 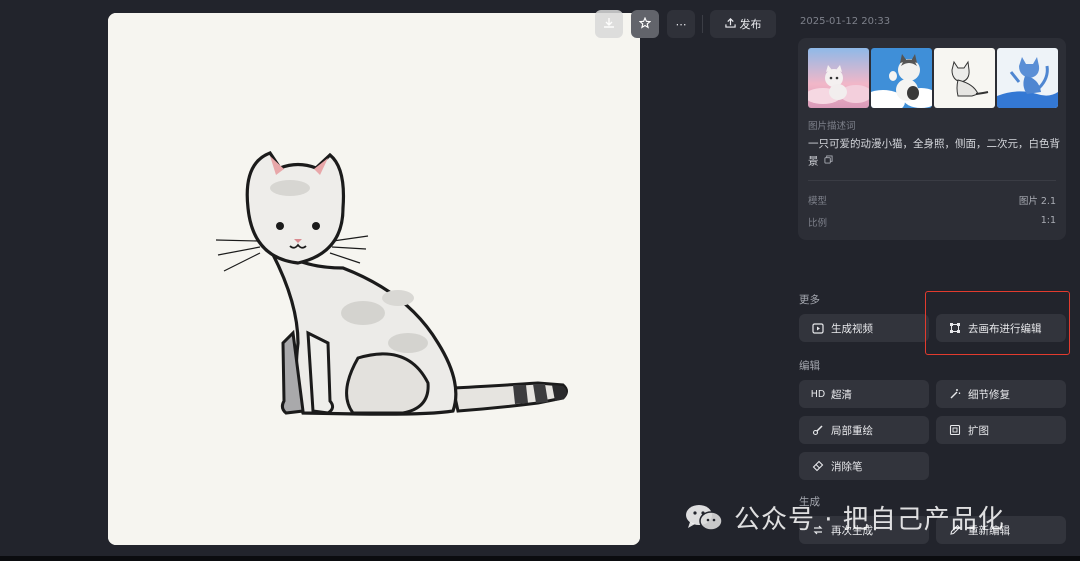 I want to click on bottom-edge, so click(x=540, y=558).